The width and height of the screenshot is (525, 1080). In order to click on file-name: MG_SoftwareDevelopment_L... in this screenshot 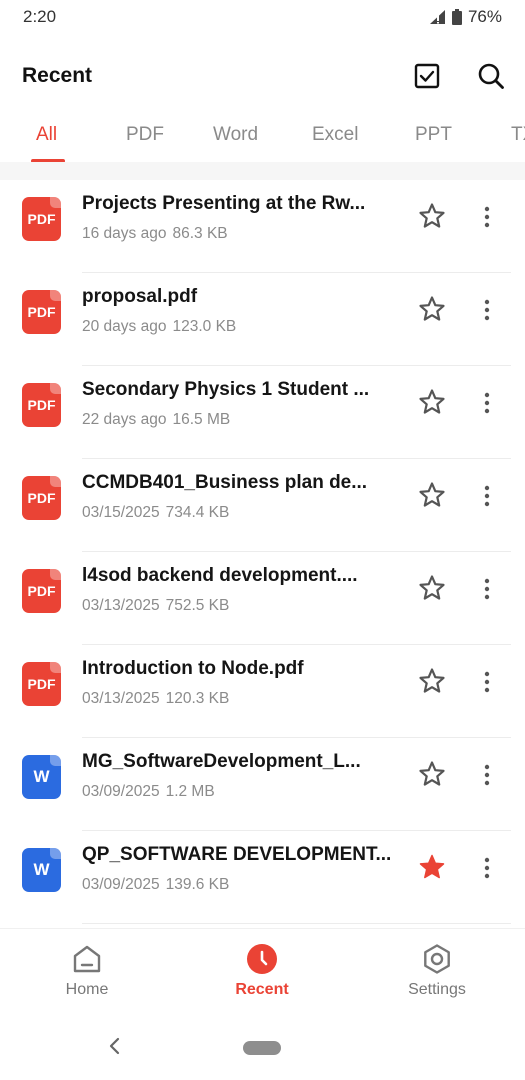, I will do `click(221, 761)`.